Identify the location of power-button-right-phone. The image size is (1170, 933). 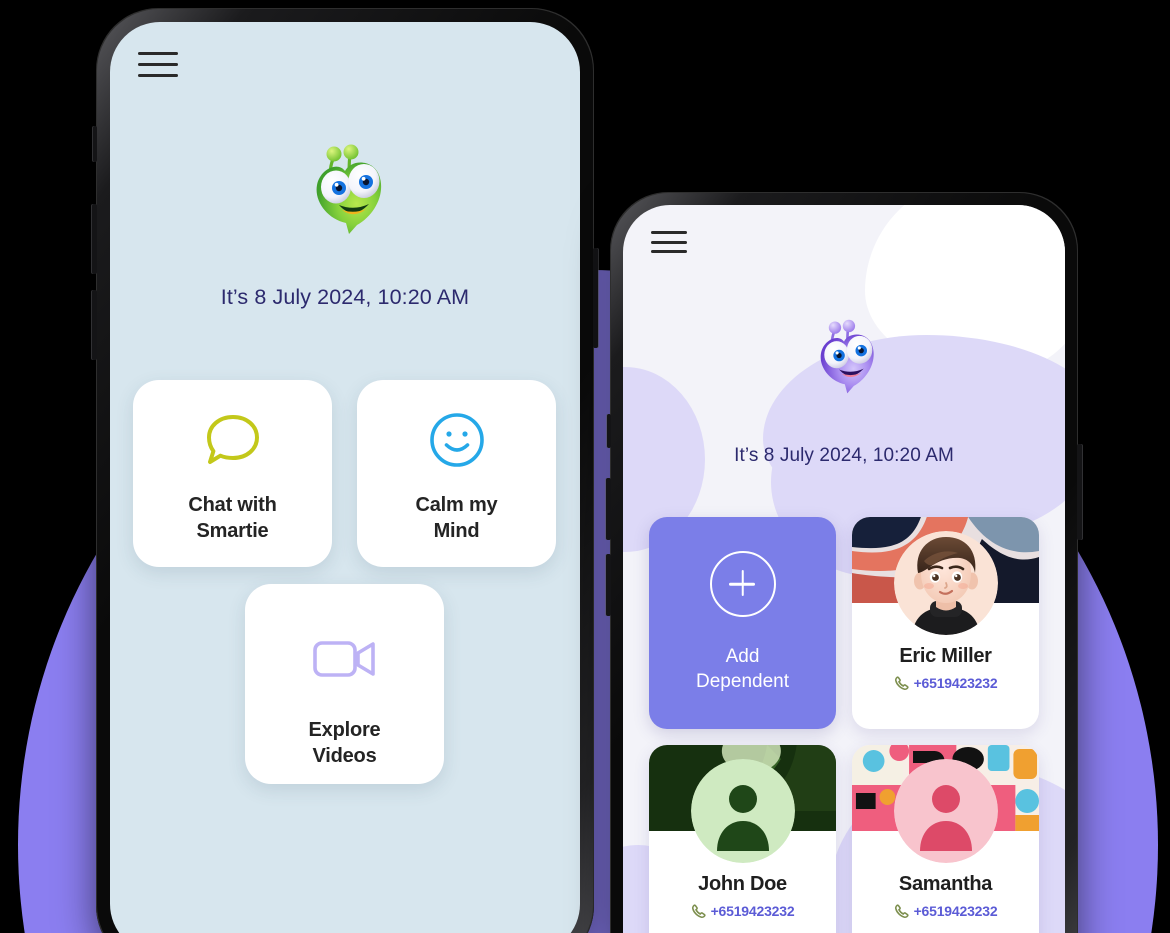
(1079, 492).